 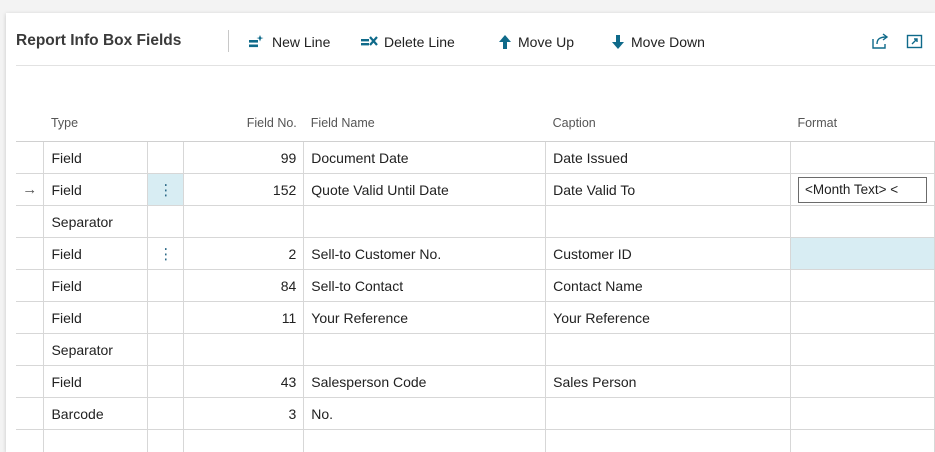 What do you see at coordinates (475, 65) in the screenshot?
I see `toolbar-bottom-border` at bounding box center [475, 65].